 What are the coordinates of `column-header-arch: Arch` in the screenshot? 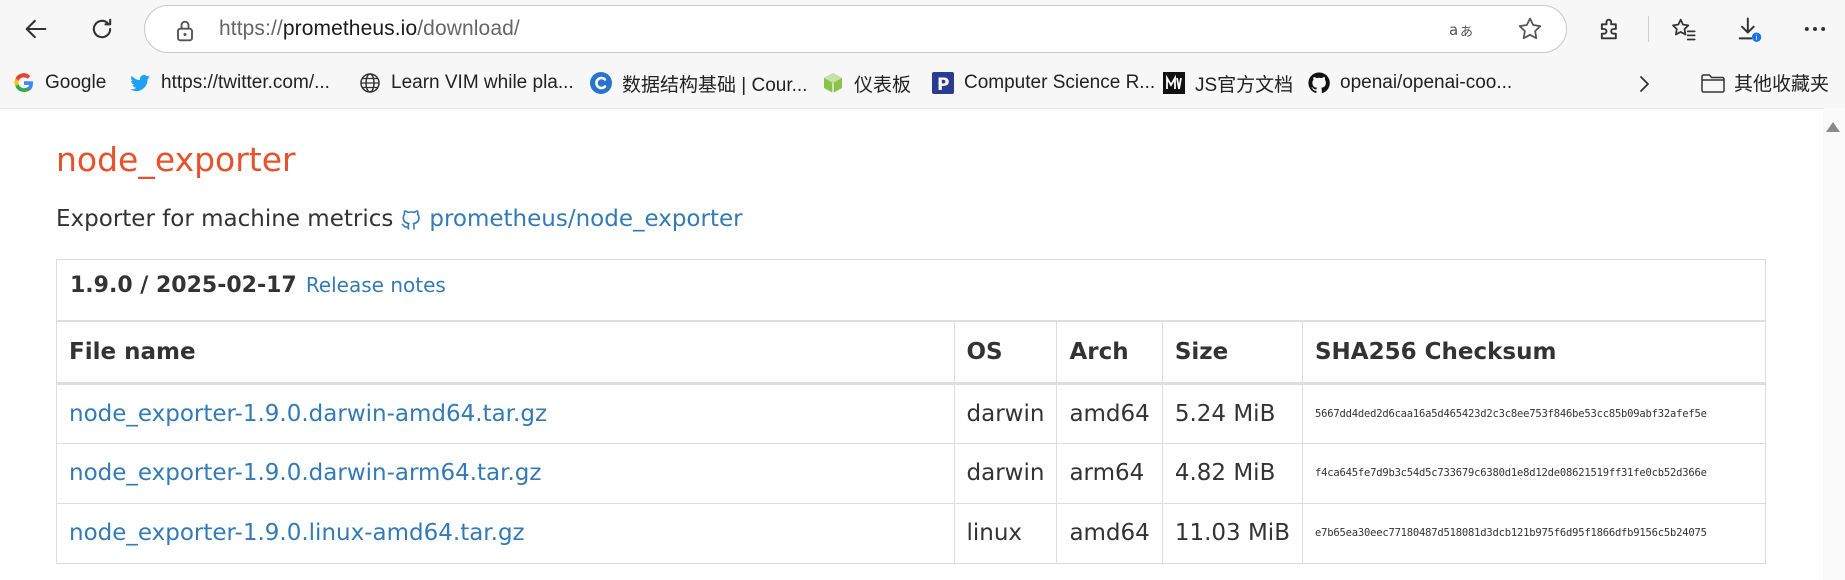 It's located at (1109, 352).